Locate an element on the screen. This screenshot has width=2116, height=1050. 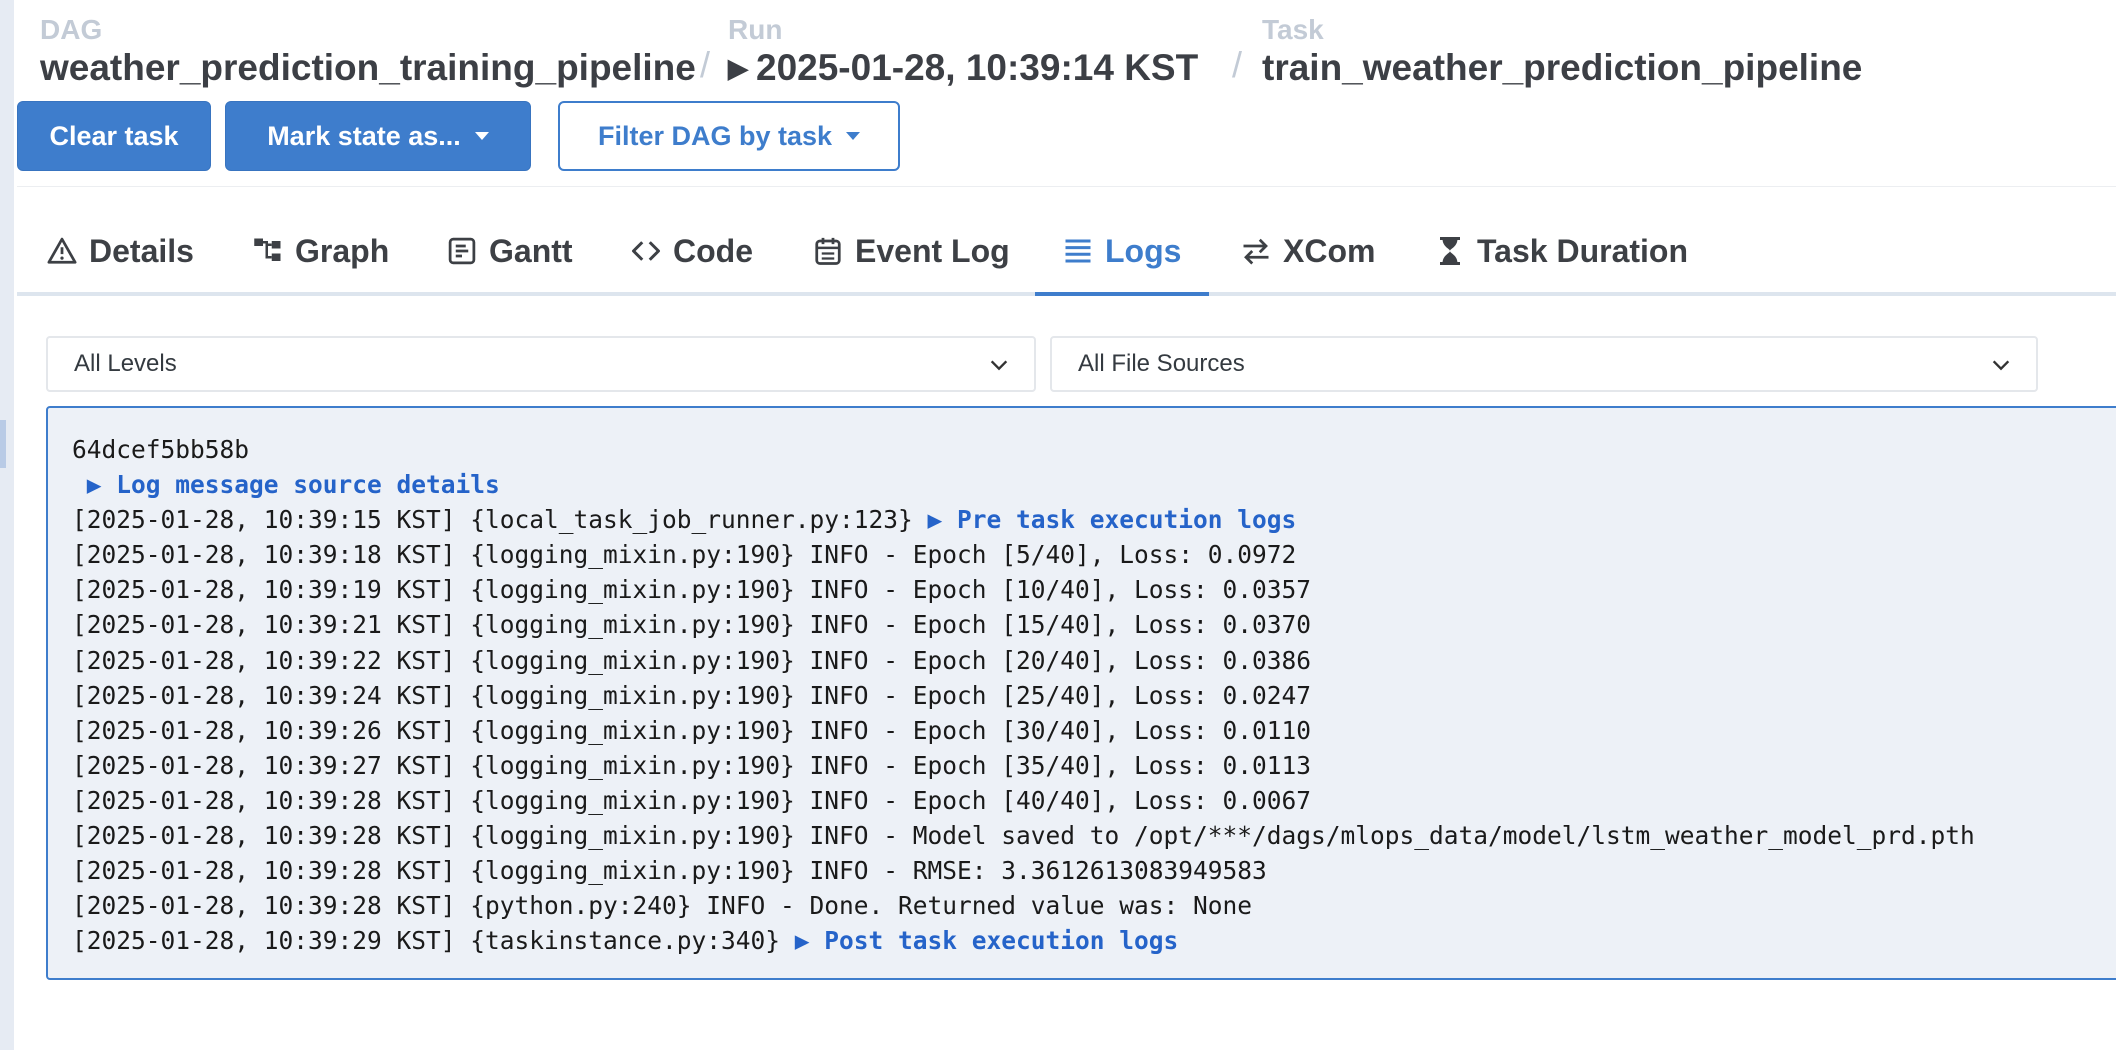
filter-dag-dropdown-button: Filter DAG by task is located at coordinates (729, 136).